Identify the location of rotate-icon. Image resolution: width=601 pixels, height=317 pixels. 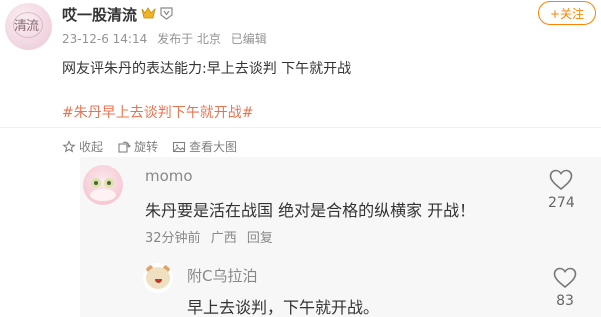
(124, 147).